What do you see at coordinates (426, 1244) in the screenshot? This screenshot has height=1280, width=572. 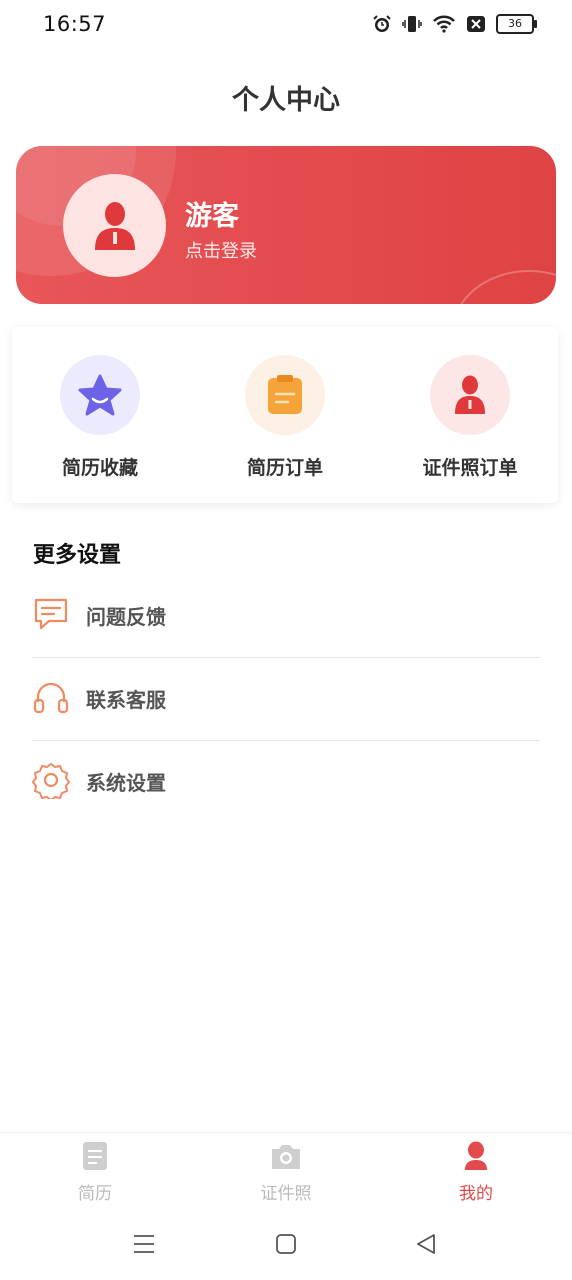 I see `back-icon` at bounding box center [426, 1244].